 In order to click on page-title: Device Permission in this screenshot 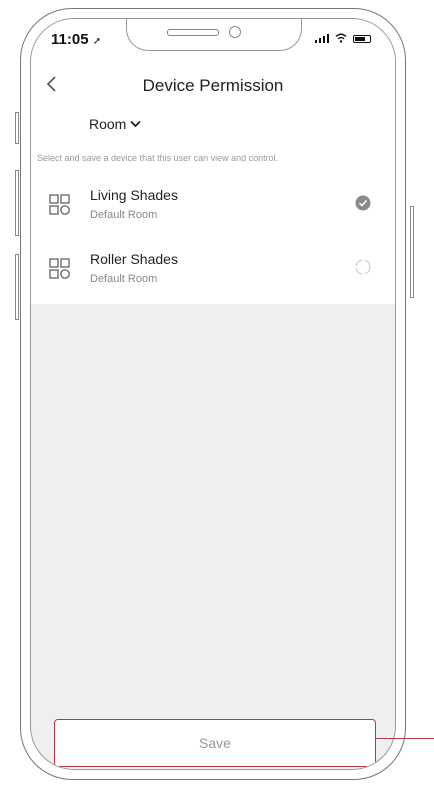, I will do `click(213, 85)`.